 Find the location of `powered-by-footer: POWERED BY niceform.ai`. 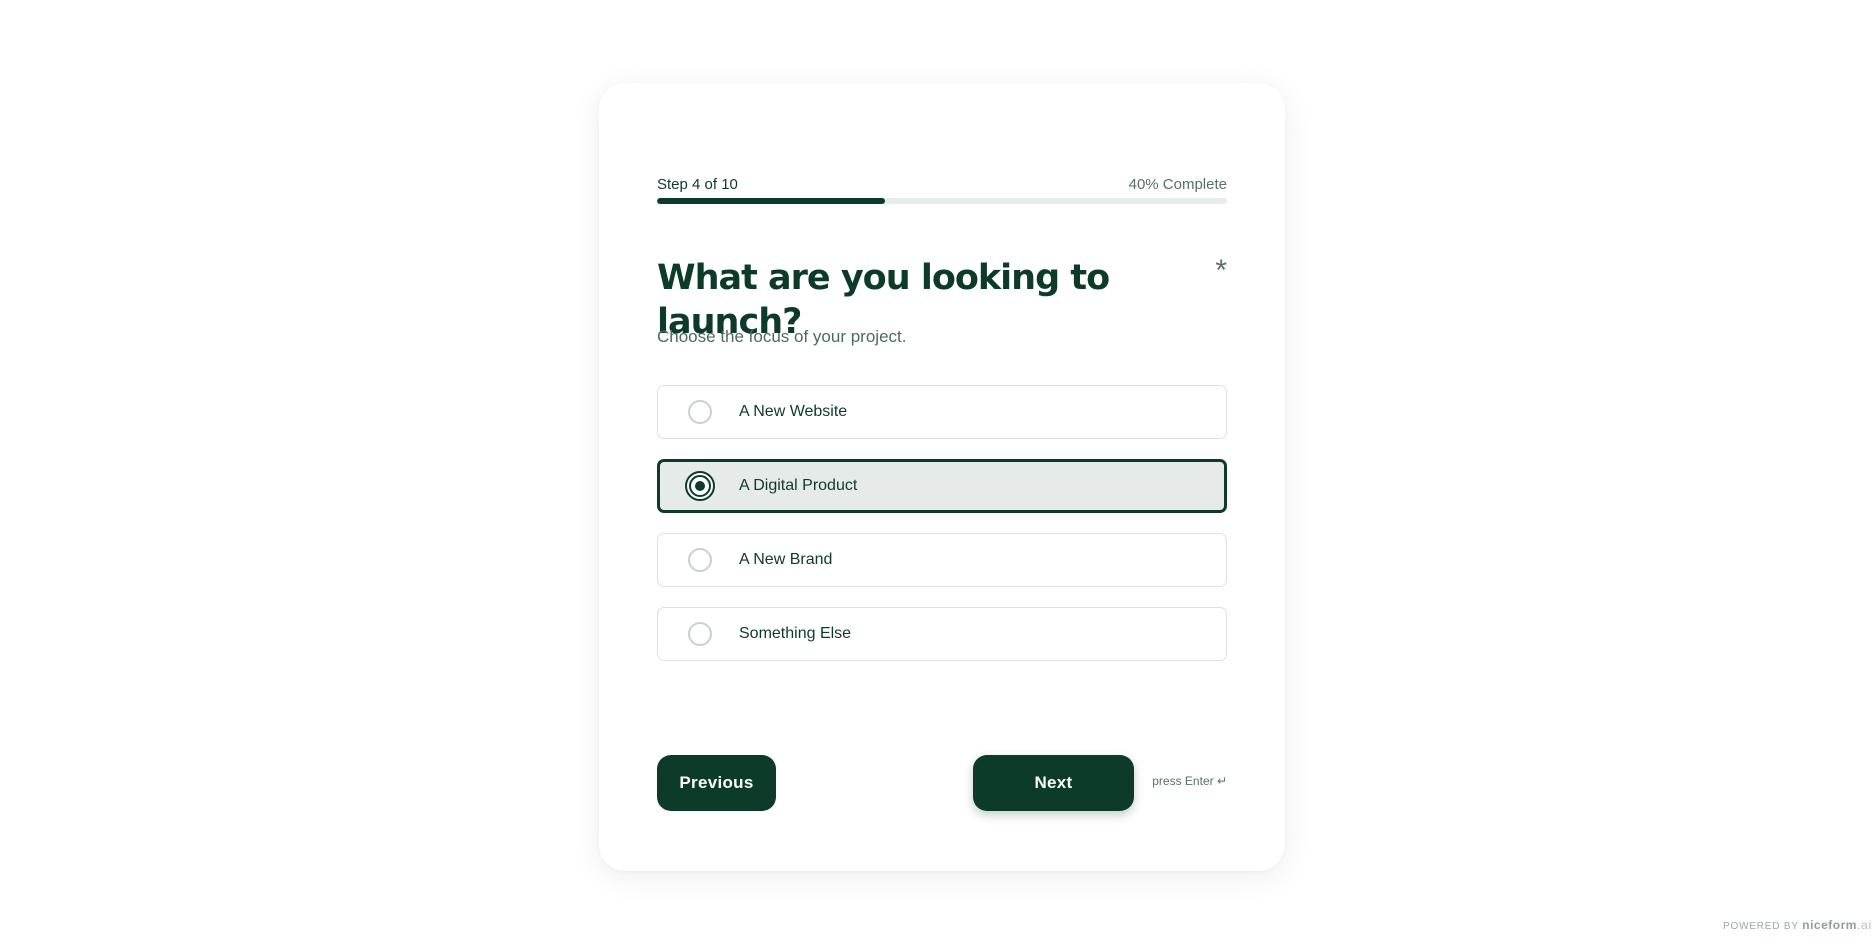

powered-by-footer: POWERED BY niceform.ai is located at coordinates (1797, 925).